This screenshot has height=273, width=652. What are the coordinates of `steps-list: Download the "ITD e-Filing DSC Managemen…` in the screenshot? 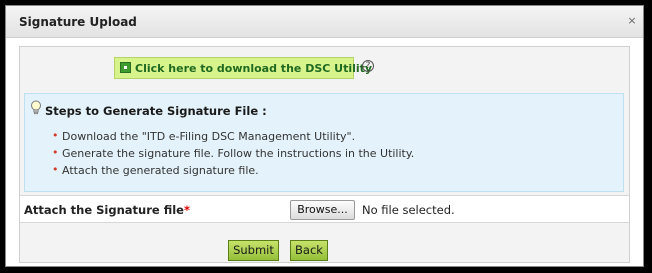 It's located at (233, 155).